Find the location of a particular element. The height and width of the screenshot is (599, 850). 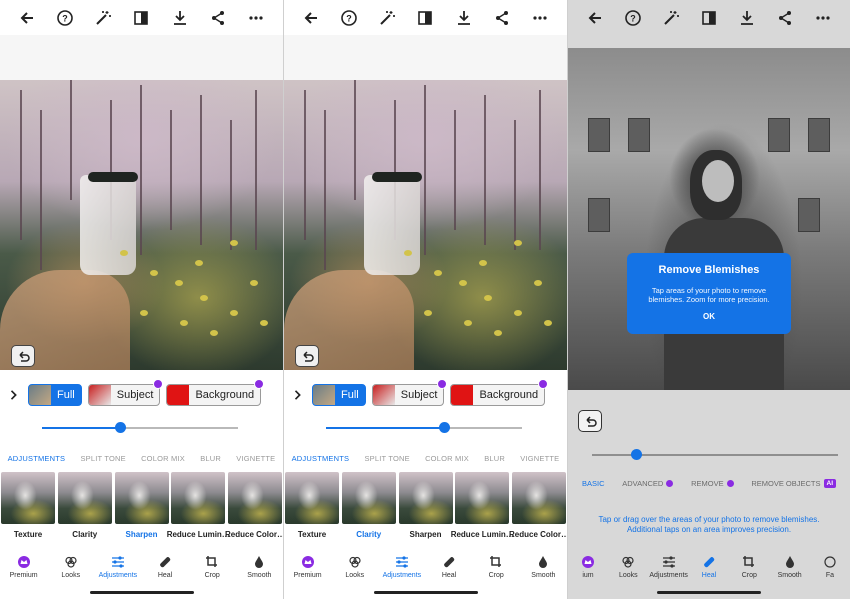

dialog-ok-button: OK is located at coordinates (709, 316).